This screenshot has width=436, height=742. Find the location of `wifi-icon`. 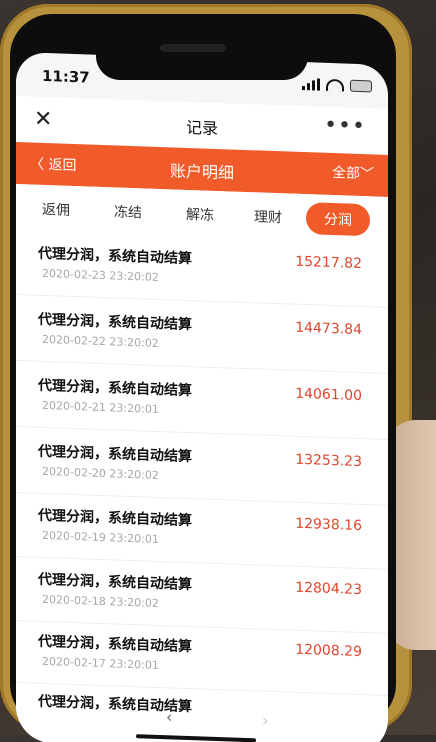

wifi-icon is located at coordinates (335, 85).